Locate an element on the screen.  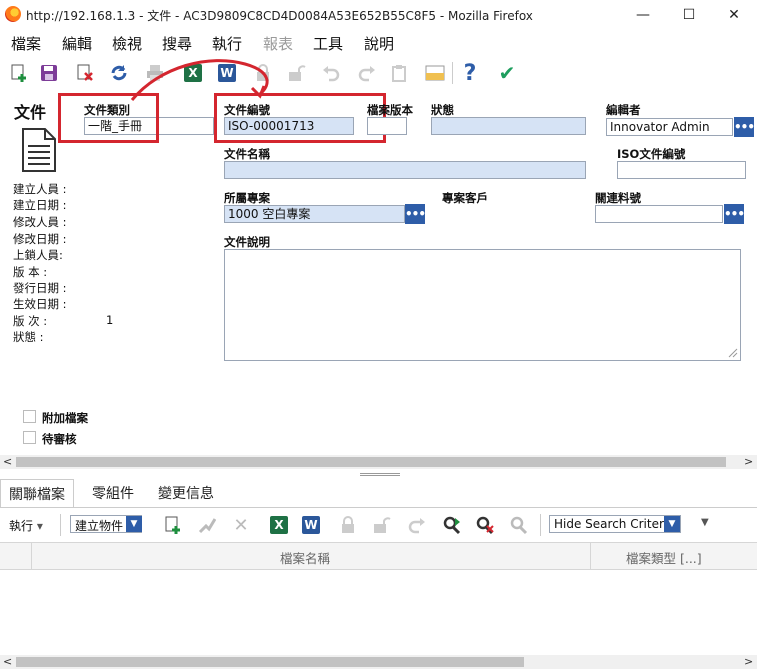
created-on-label: 建立日期 : is located at coordinates (40, 205).